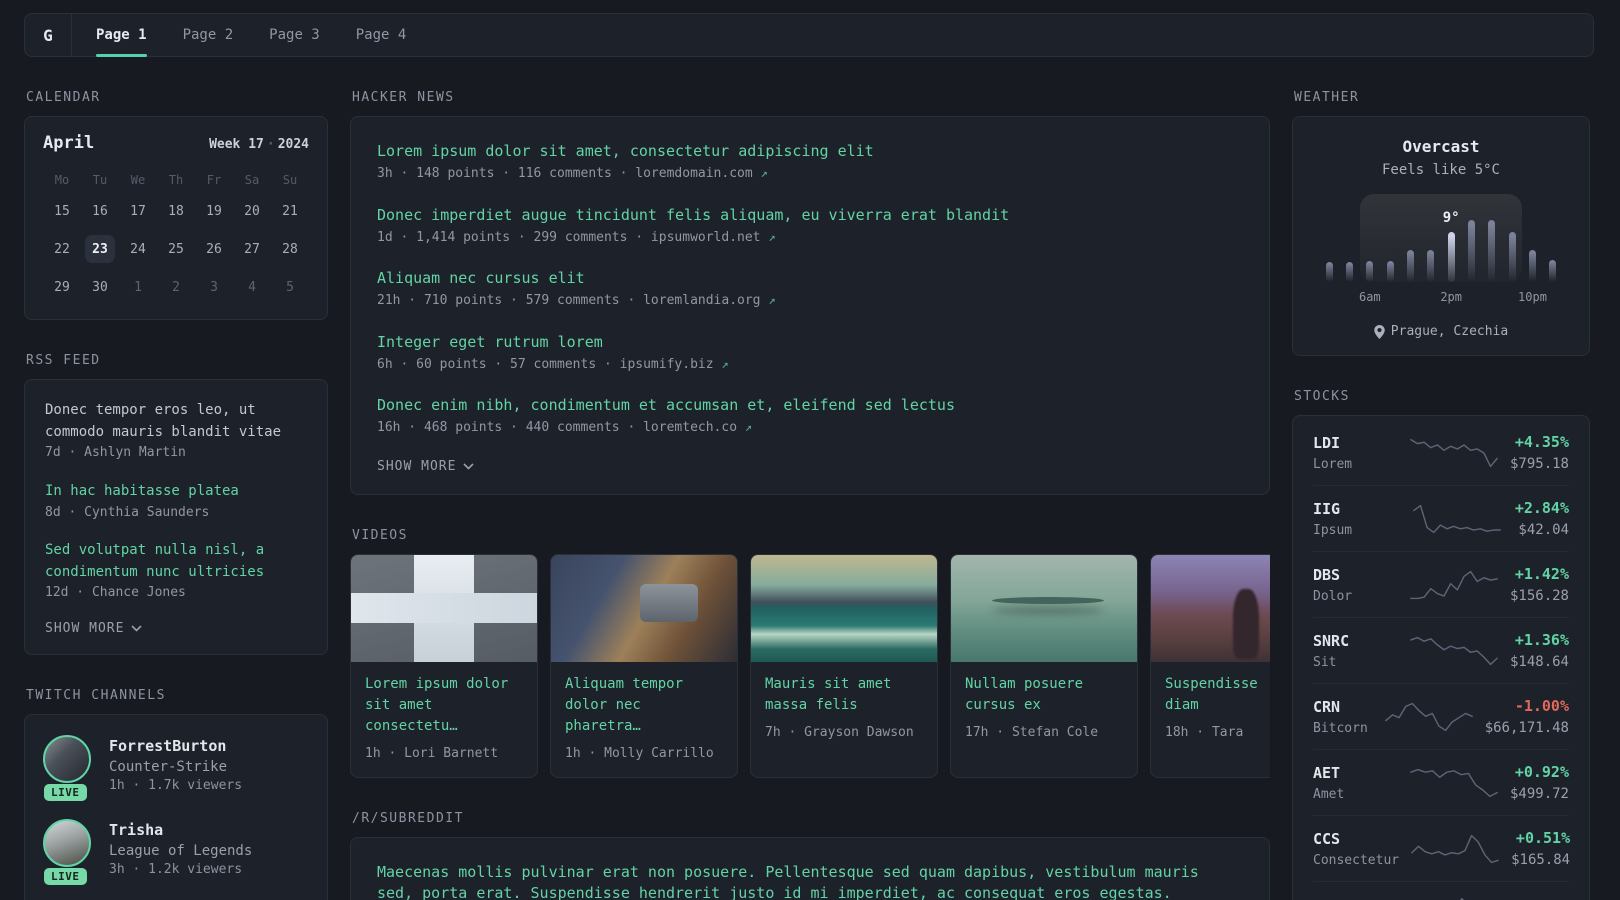  I want to click on video-thumbnail, so click(644, 608).